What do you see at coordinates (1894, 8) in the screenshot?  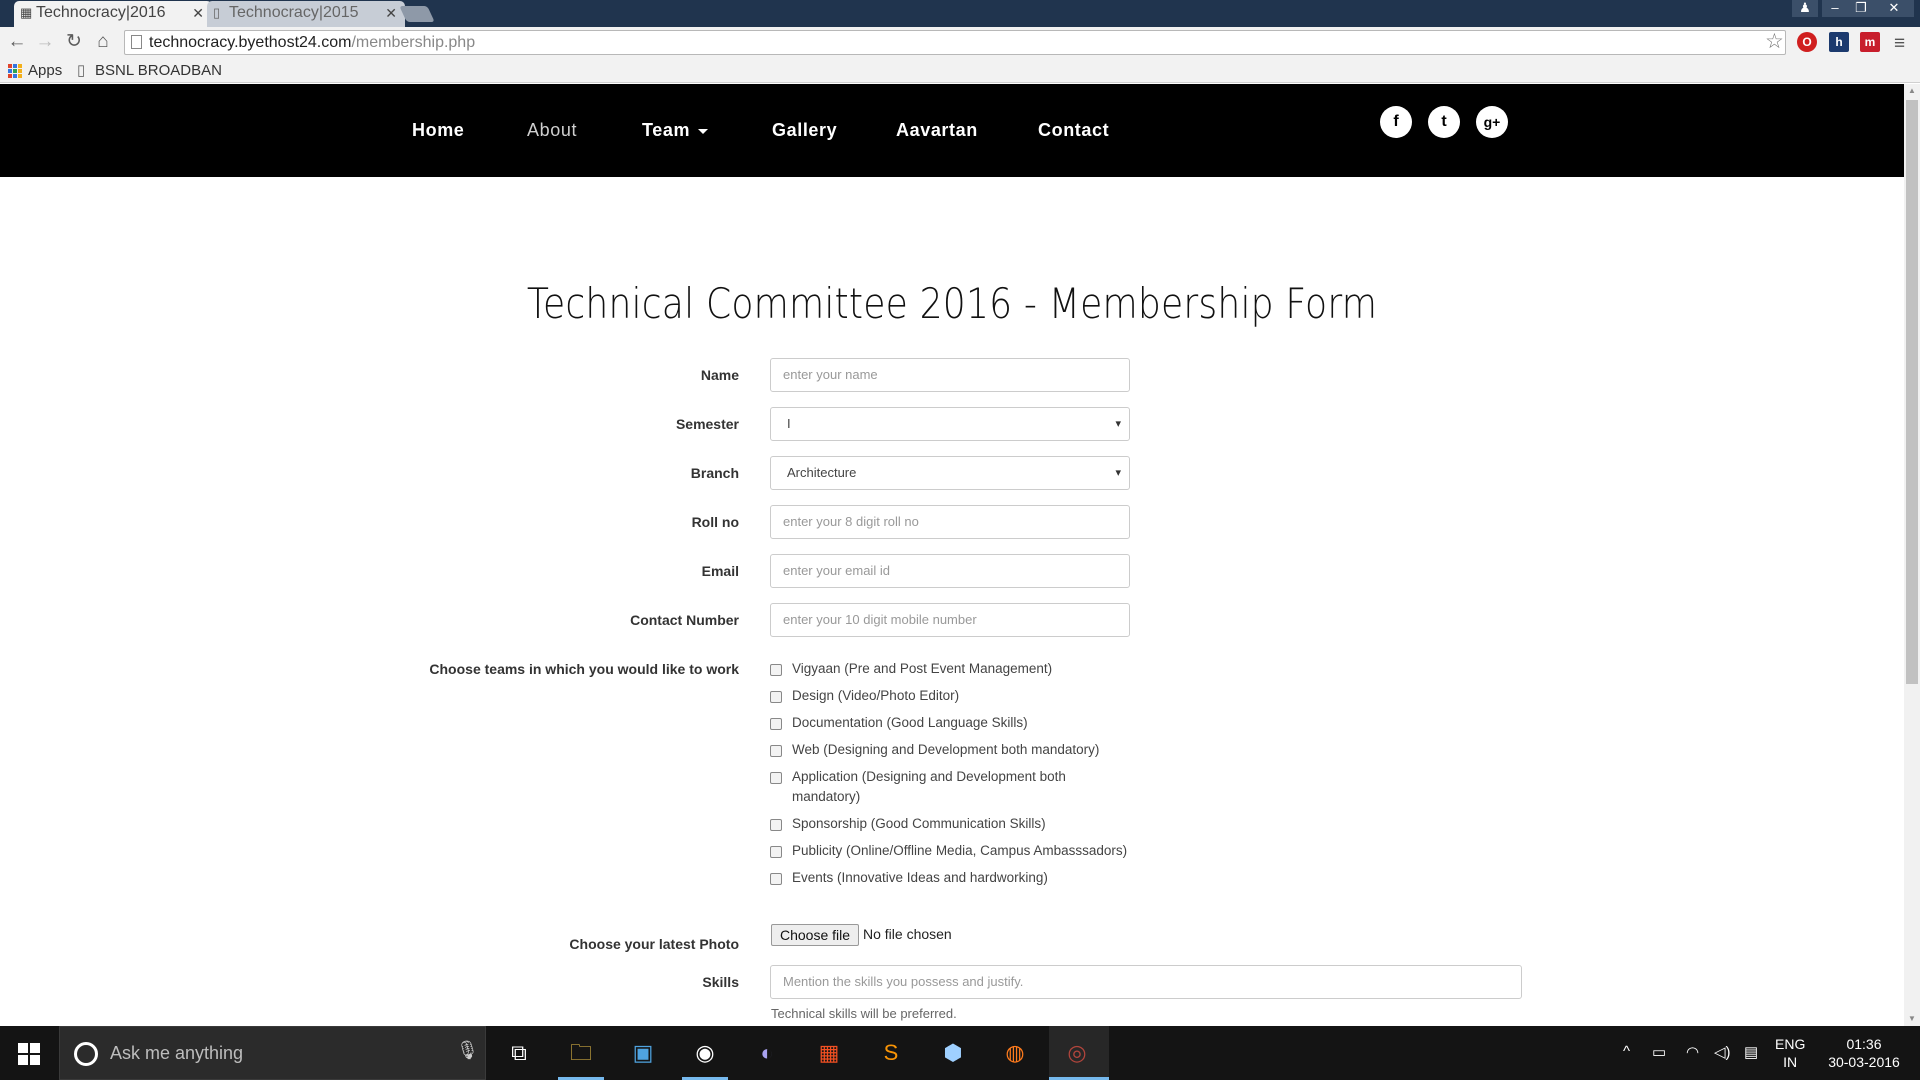 I see `close-window-icon: ✕` at bounding box center [1894, 8].